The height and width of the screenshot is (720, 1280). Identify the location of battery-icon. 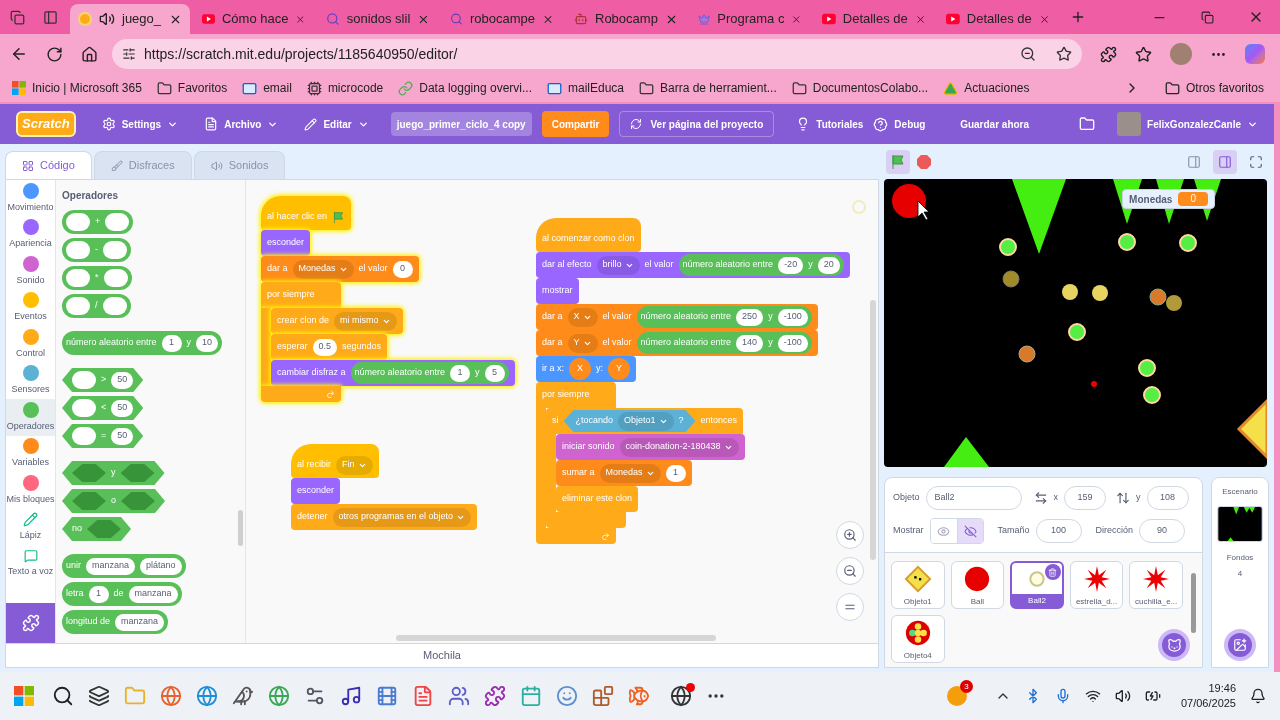
(1152, 696).